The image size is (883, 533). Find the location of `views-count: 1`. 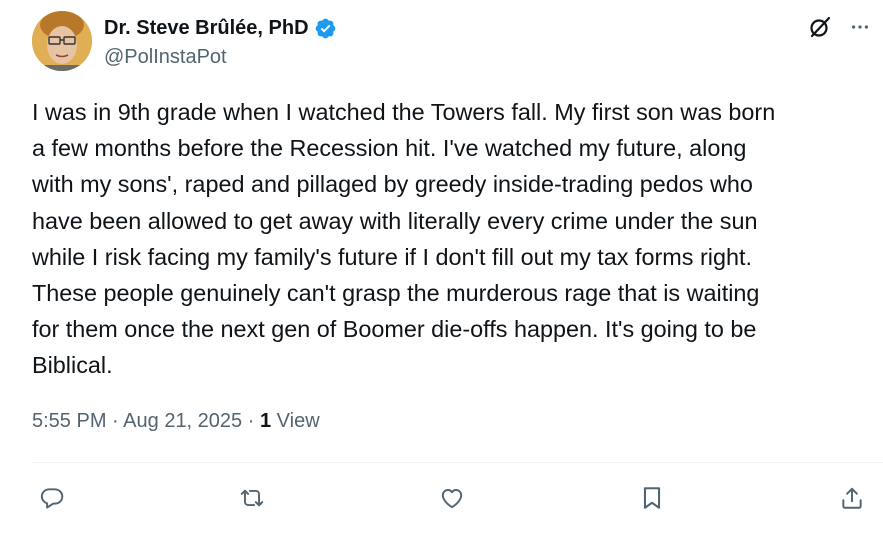

views-count: 1 is located at coordinates (265, 421).